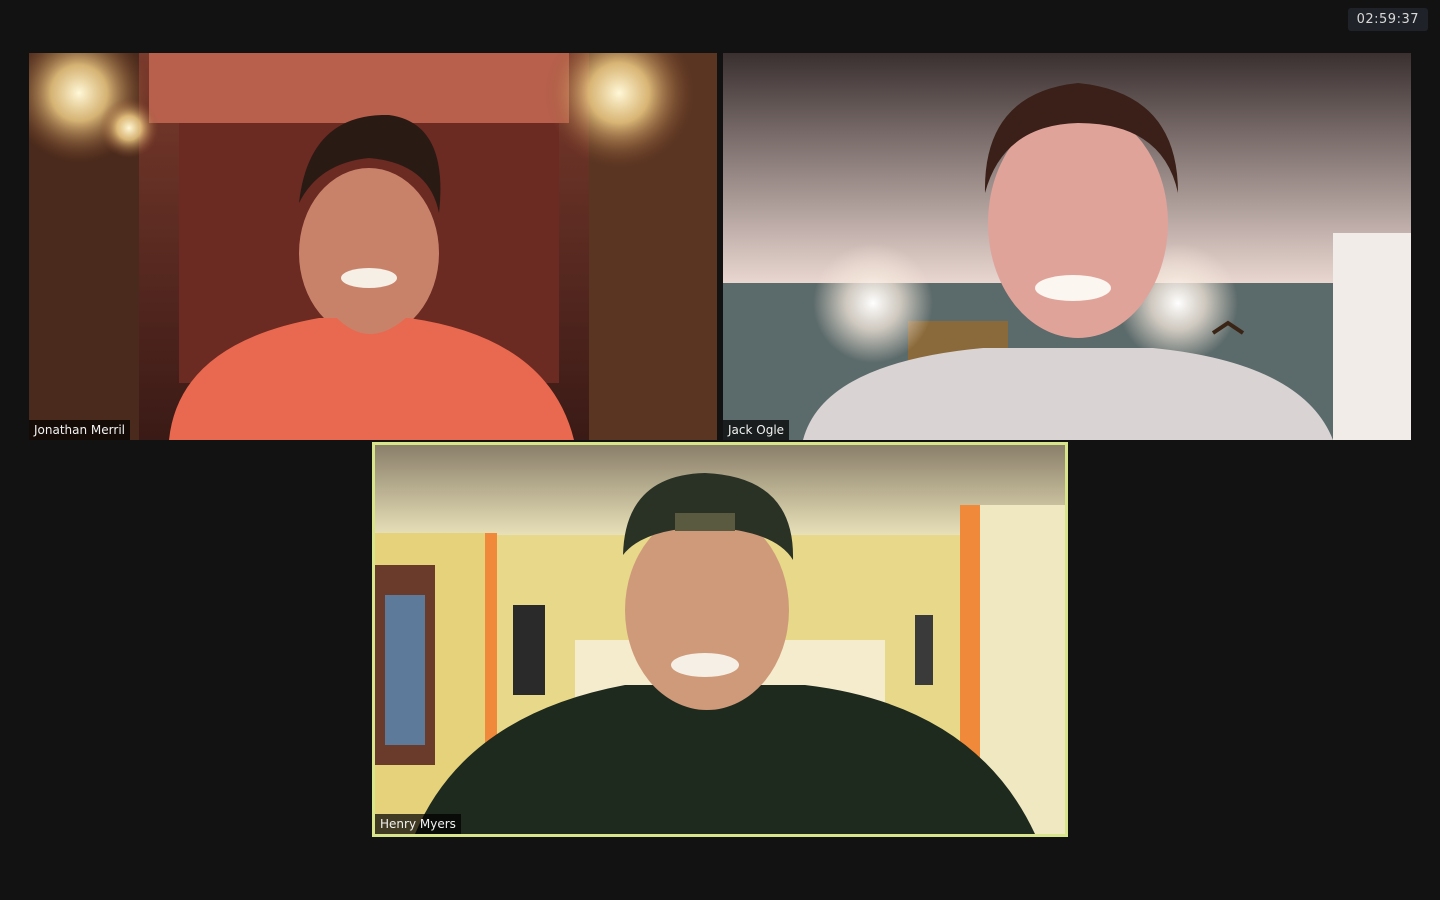 This screenshot has width=1440, height=900. What do you see at coordinates (756, 430) in the screenshot?
I see `participant-name-label: Jack Ogle` at bounding box center [756, 430].